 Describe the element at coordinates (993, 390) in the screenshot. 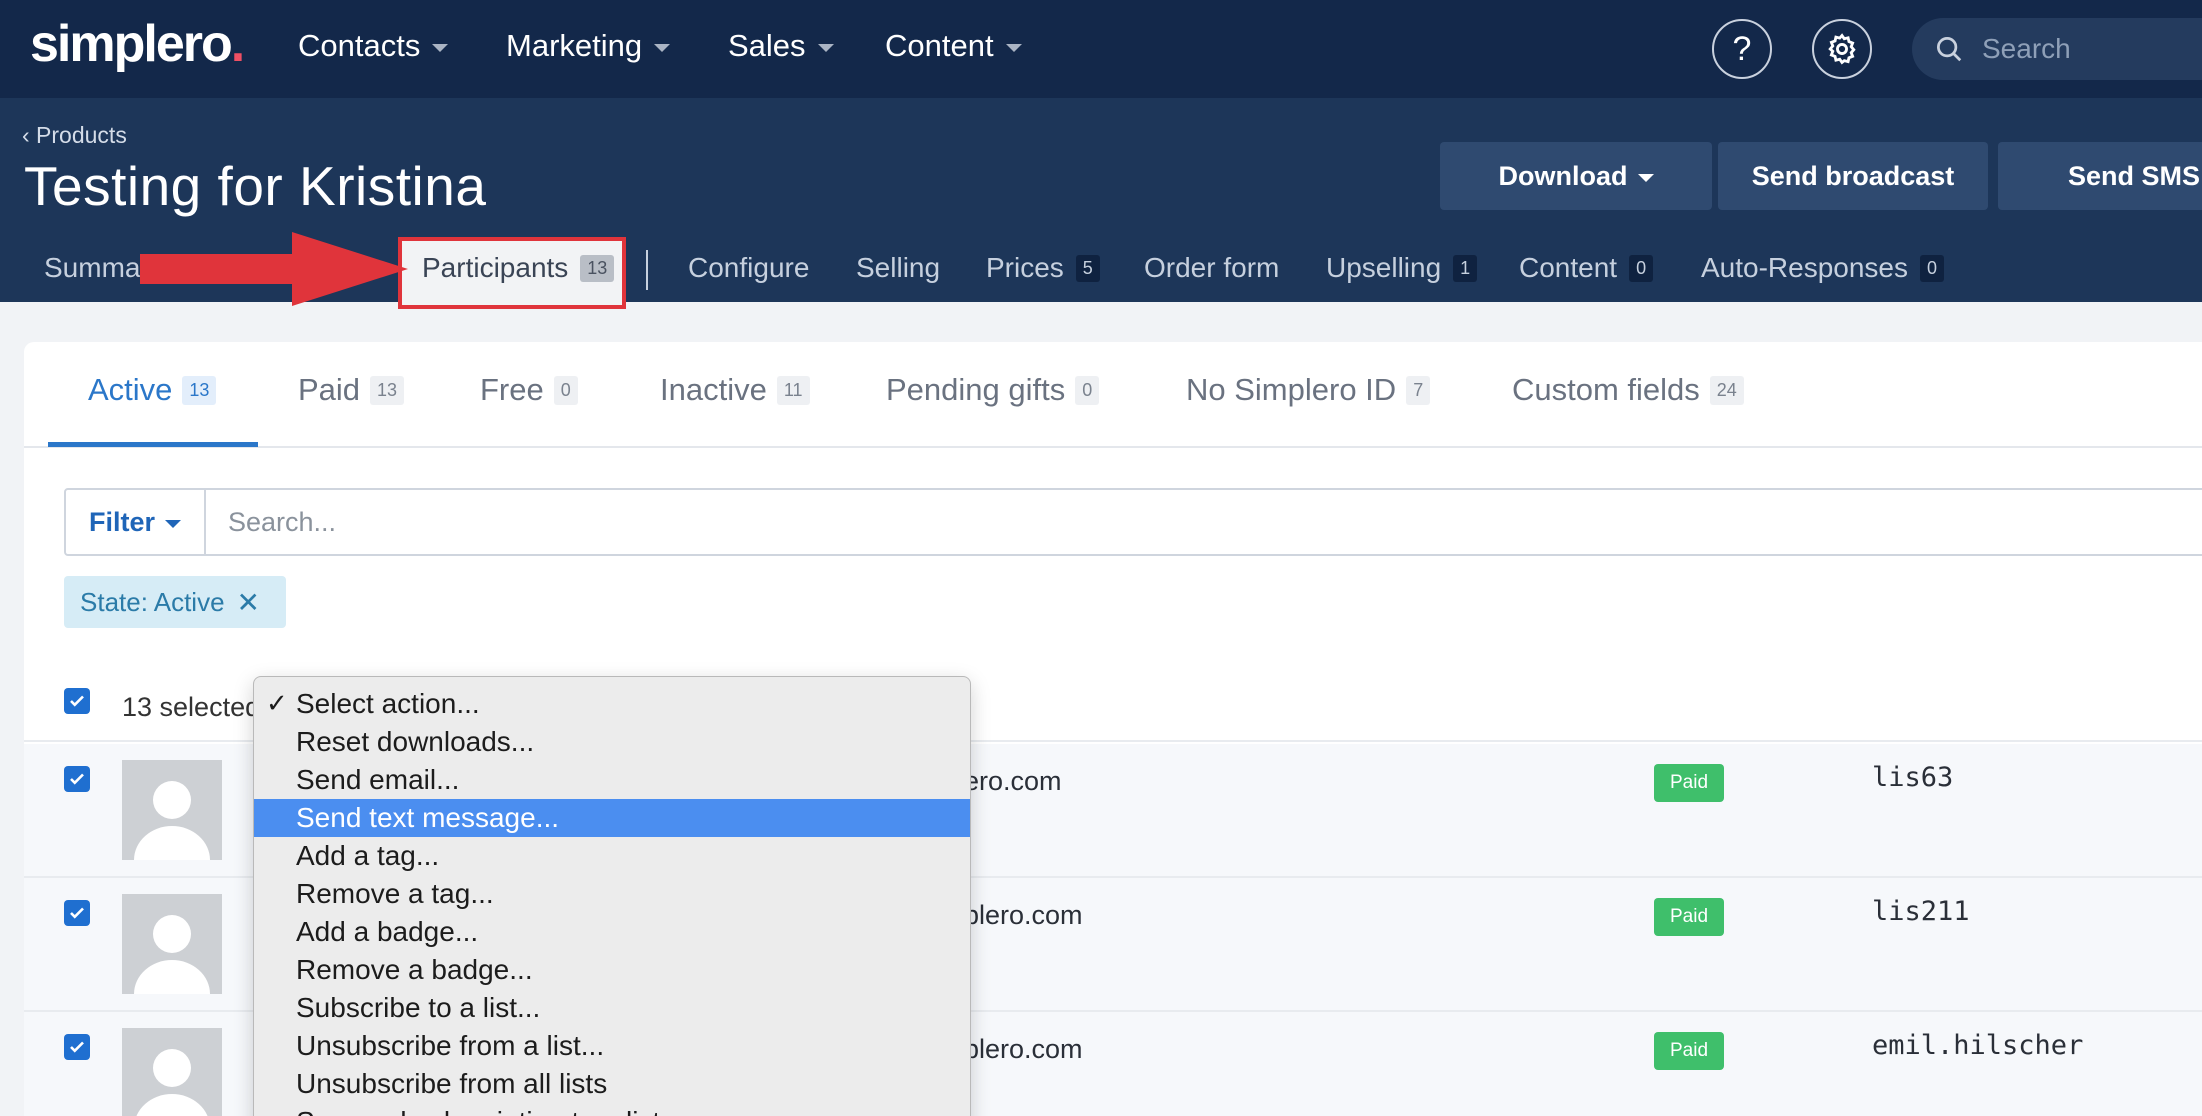

I see `subtab-pending-gifts: Pending gifts 0` at that location.